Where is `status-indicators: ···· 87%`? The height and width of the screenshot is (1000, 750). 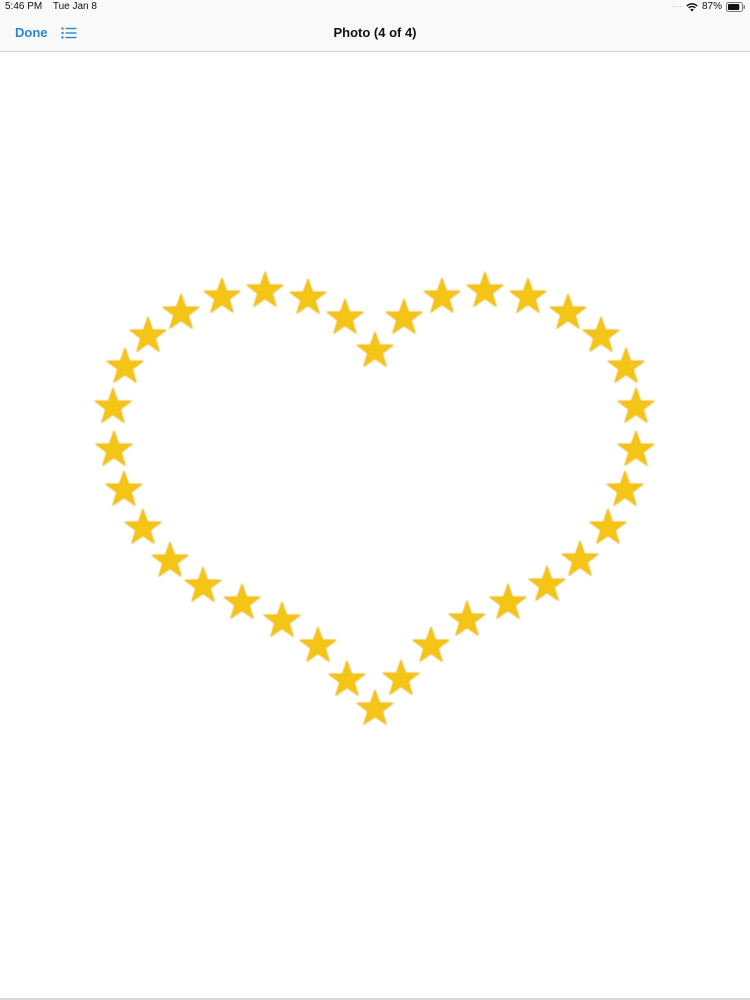
status-indicators: ···· 87% is located at coordinates (708, 6).